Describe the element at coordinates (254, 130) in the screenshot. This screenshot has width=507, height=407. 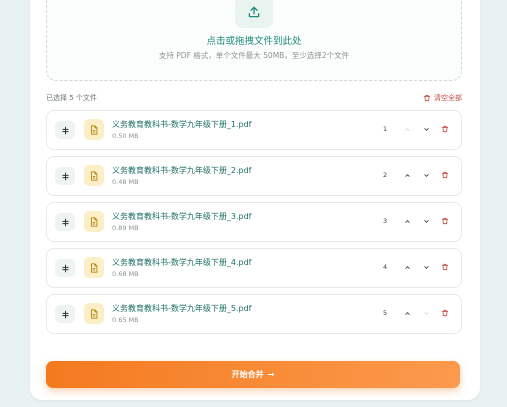
I see `file-row: 义务教育教科书-数学九年级下册_1.pdf 0.50 MB 1` at that location.